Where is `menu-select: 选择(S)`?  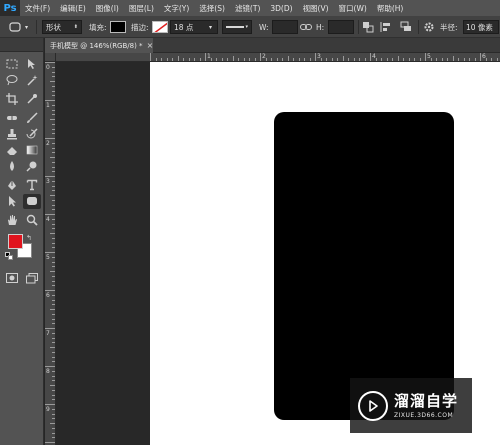 menu-select: 选择(S) is located at coordinates (212, 8).